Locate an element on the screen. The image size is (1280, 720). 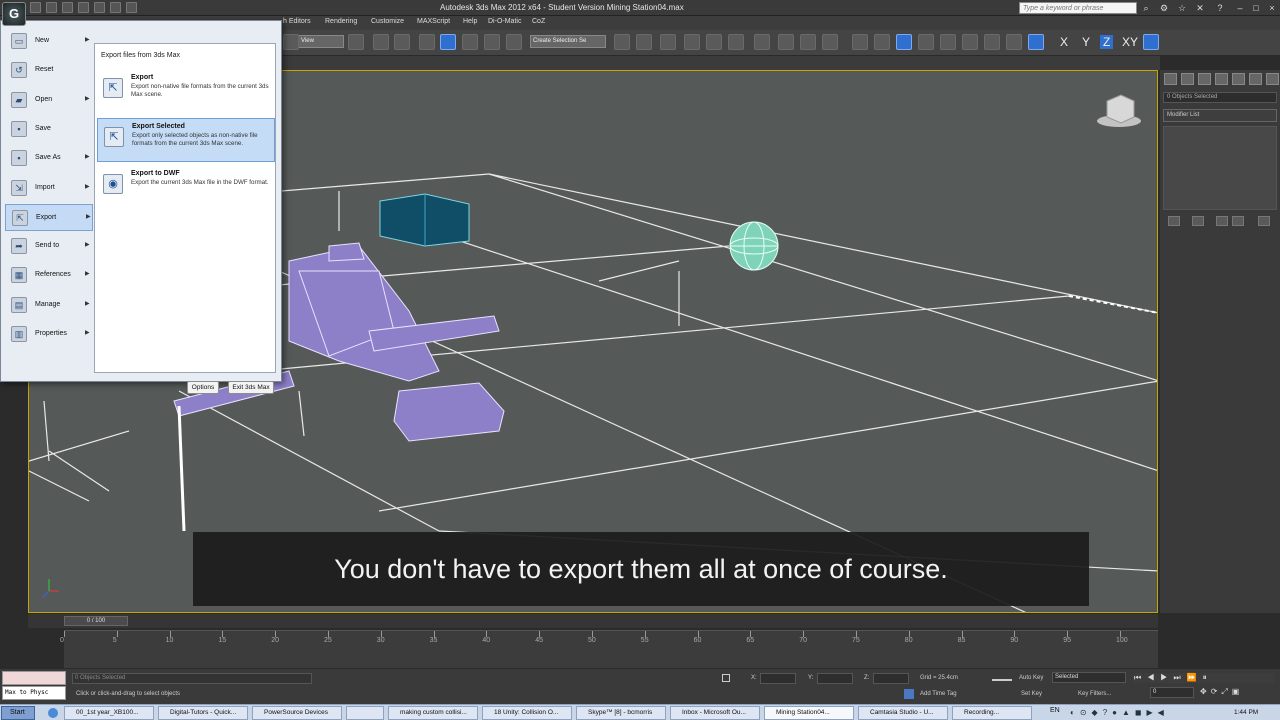
communication-icon: ☆ is located at coordinates (1182, 8).